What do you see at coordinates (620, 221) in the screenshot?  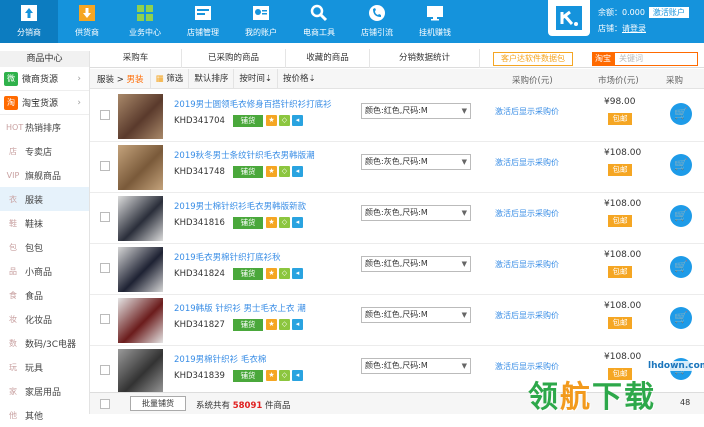 I see `free-shipping-badge: 包邮` at bounding box center [620, 221].